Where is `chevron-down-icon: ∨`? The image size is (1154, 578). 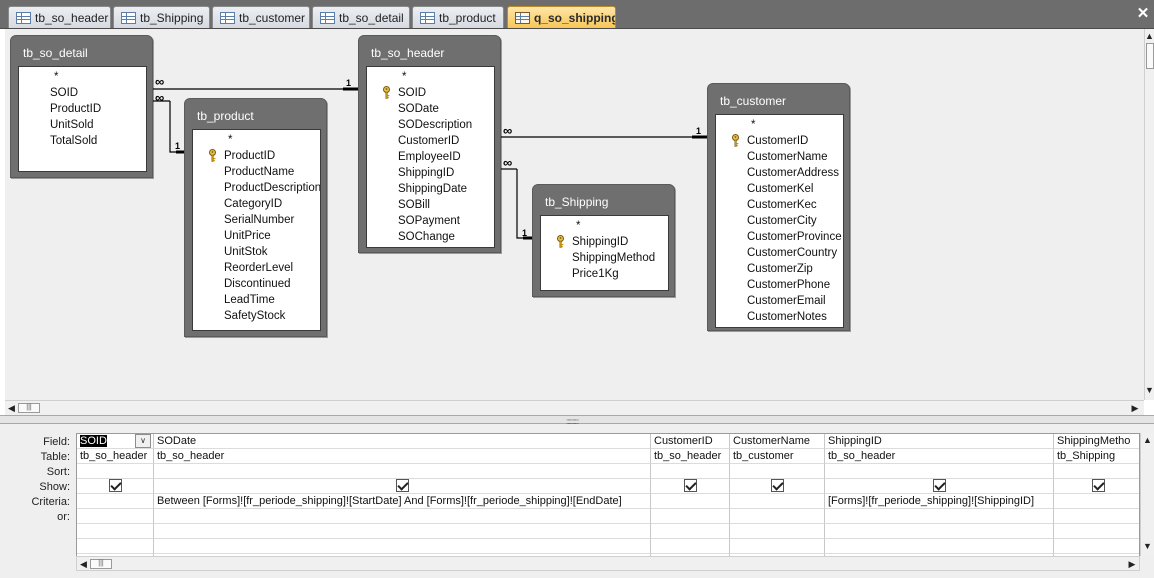 chevron-down-icon: ∨ is located at coordinates (143, 441).